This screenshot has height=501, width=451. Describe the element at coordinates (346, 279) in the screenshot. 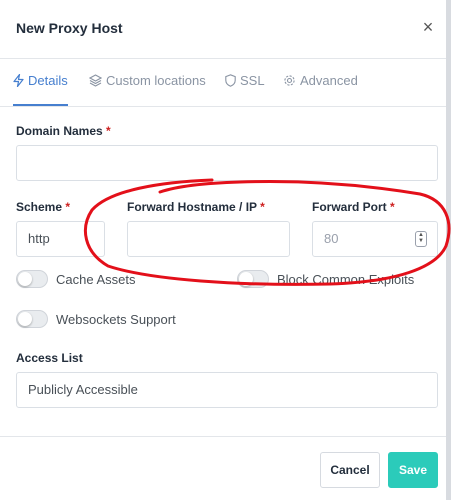

I see `block-exploits-label: Block Common Exploits` at that location.